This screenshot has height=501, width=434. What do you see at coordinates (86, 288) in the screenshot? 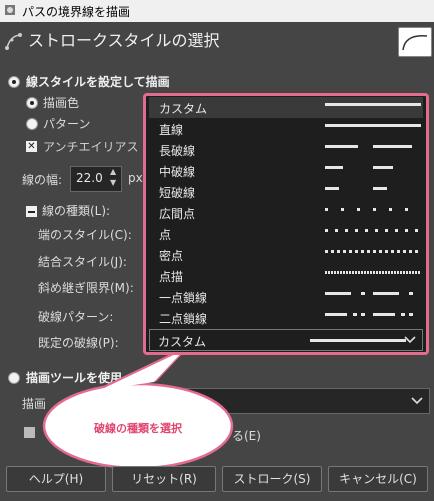
I see `miter-limit-label: 斜め継ぎ限界(M):` at bounding box center [86, 288].